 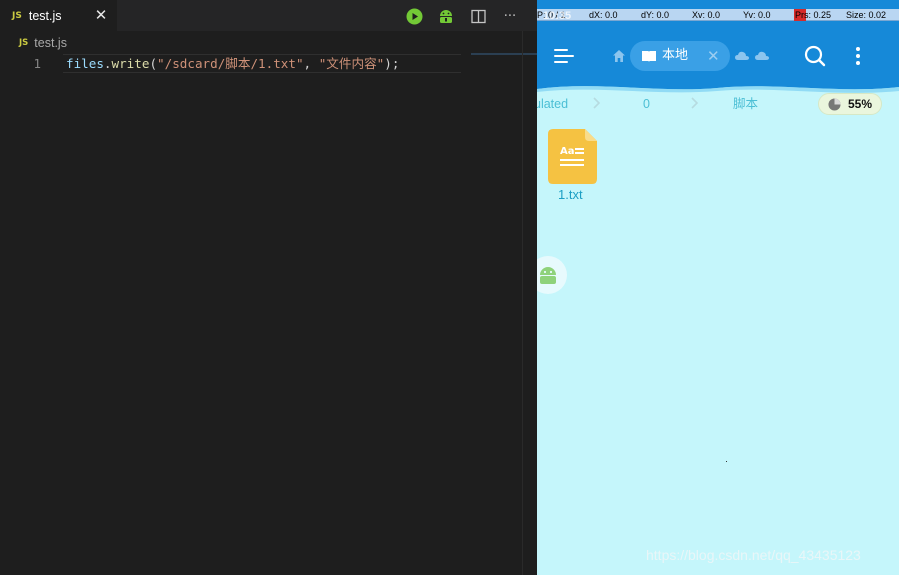 I want to click on book-icon, so click(x=649, y=56).